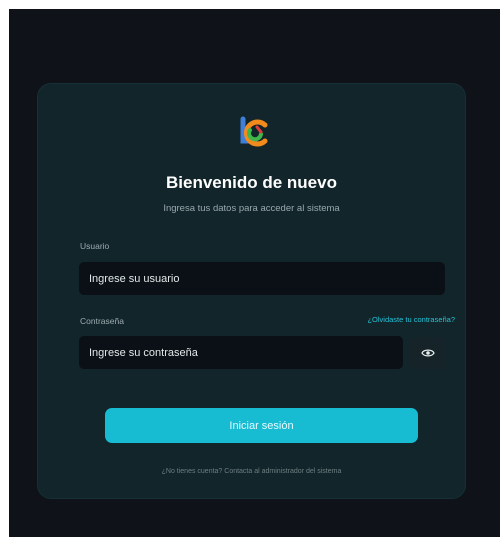 This screenshot has height=537, width=501. I want to click on login-button: Iniciar sesión, so click(261, 425).